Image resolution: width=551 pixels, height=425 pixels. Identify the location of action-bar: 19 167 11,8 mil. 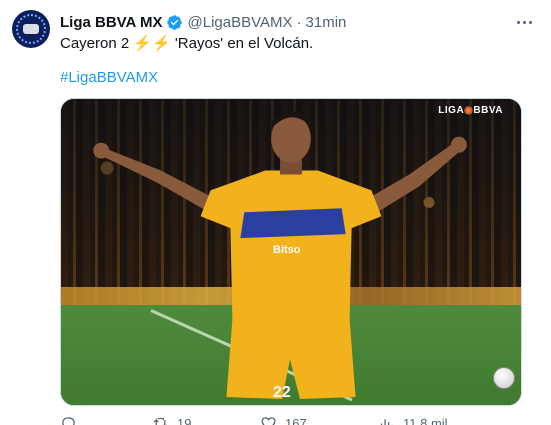
(295, 419).